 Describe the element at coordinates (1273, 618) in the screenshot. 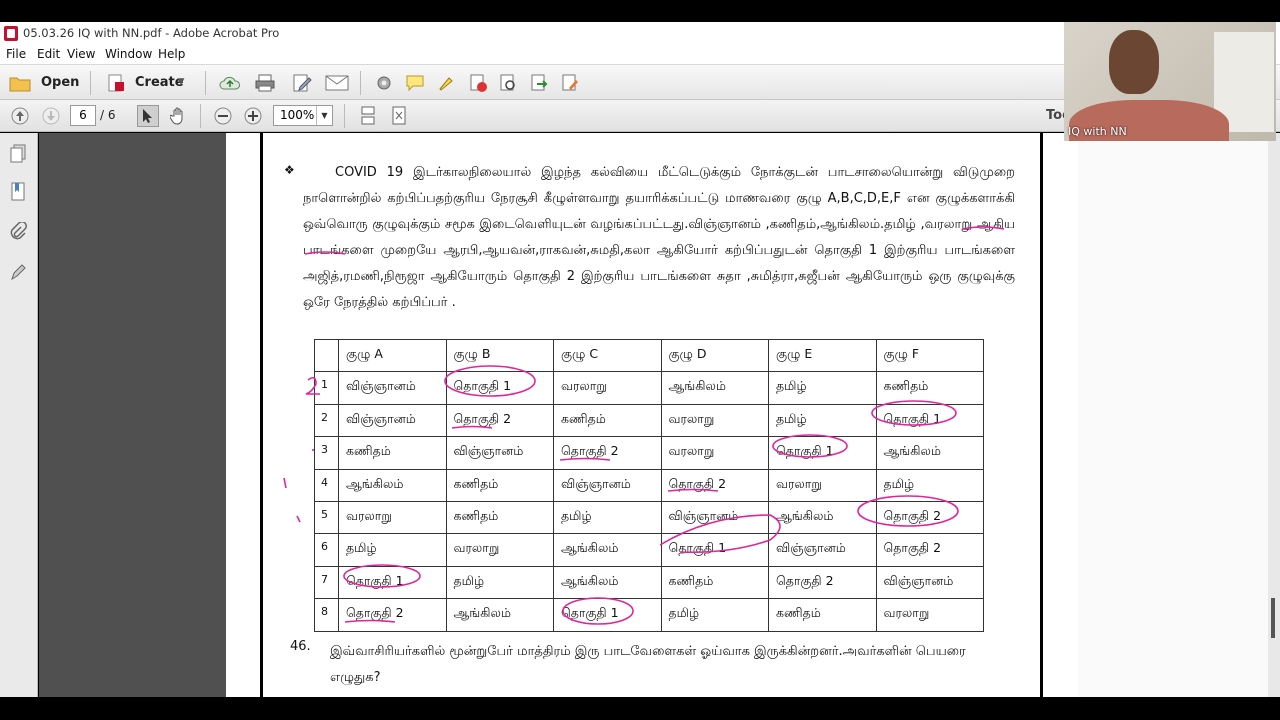

I see `scrollbar-thumb` at that location.